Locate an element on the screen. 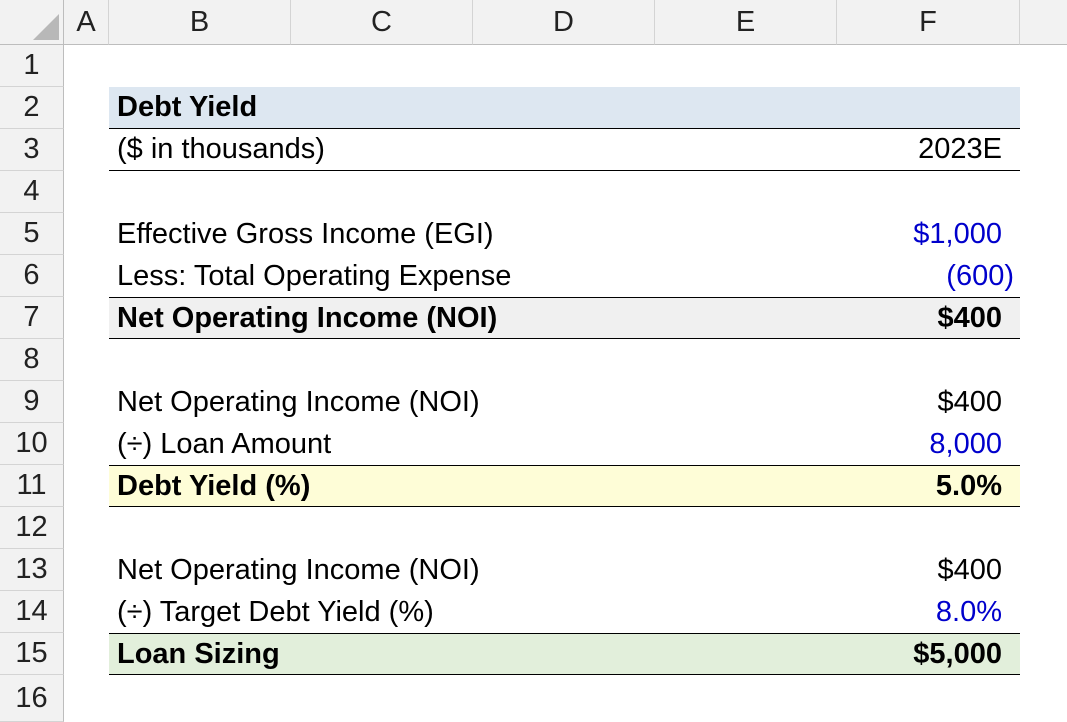  loan-sizing-value: $5,000 is located at coordinates (957, 653).